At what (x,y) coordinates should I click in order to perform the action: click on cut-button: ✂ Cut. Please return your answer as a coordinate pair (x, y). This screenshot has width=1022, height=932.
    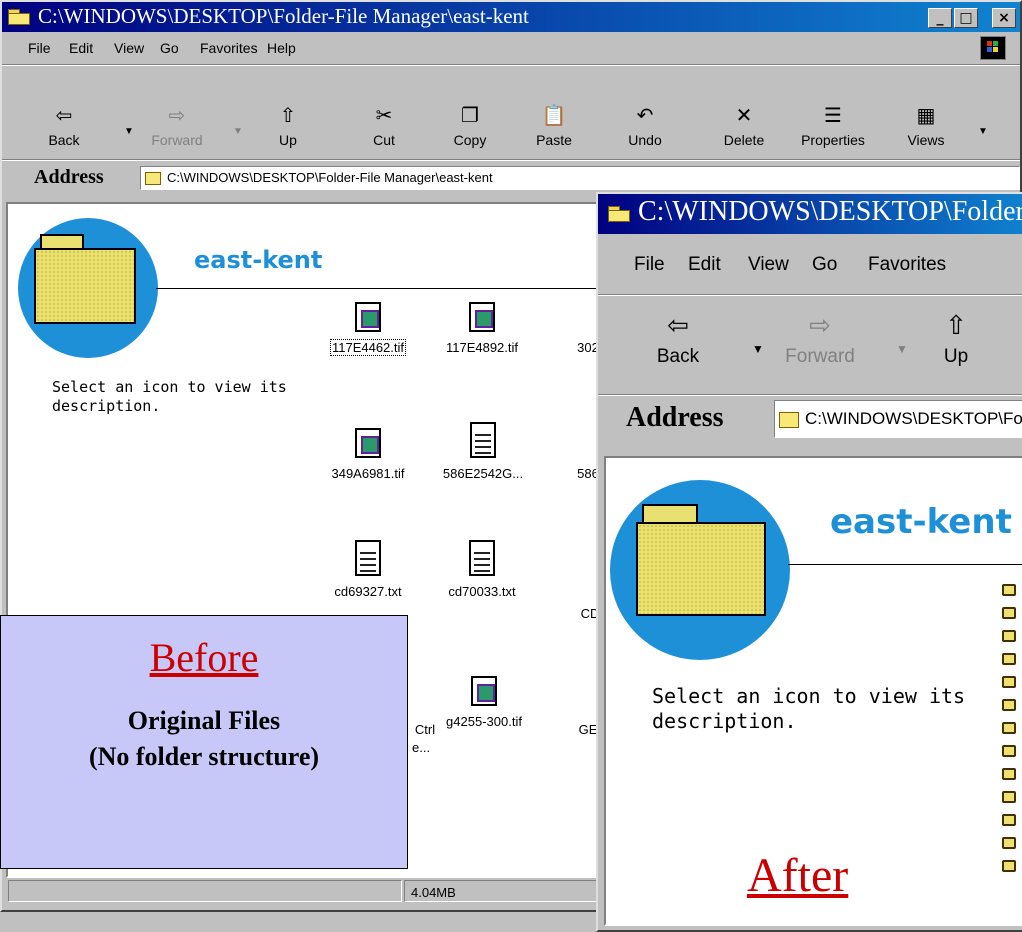
    Looking at the image, I should click on (384, 126).